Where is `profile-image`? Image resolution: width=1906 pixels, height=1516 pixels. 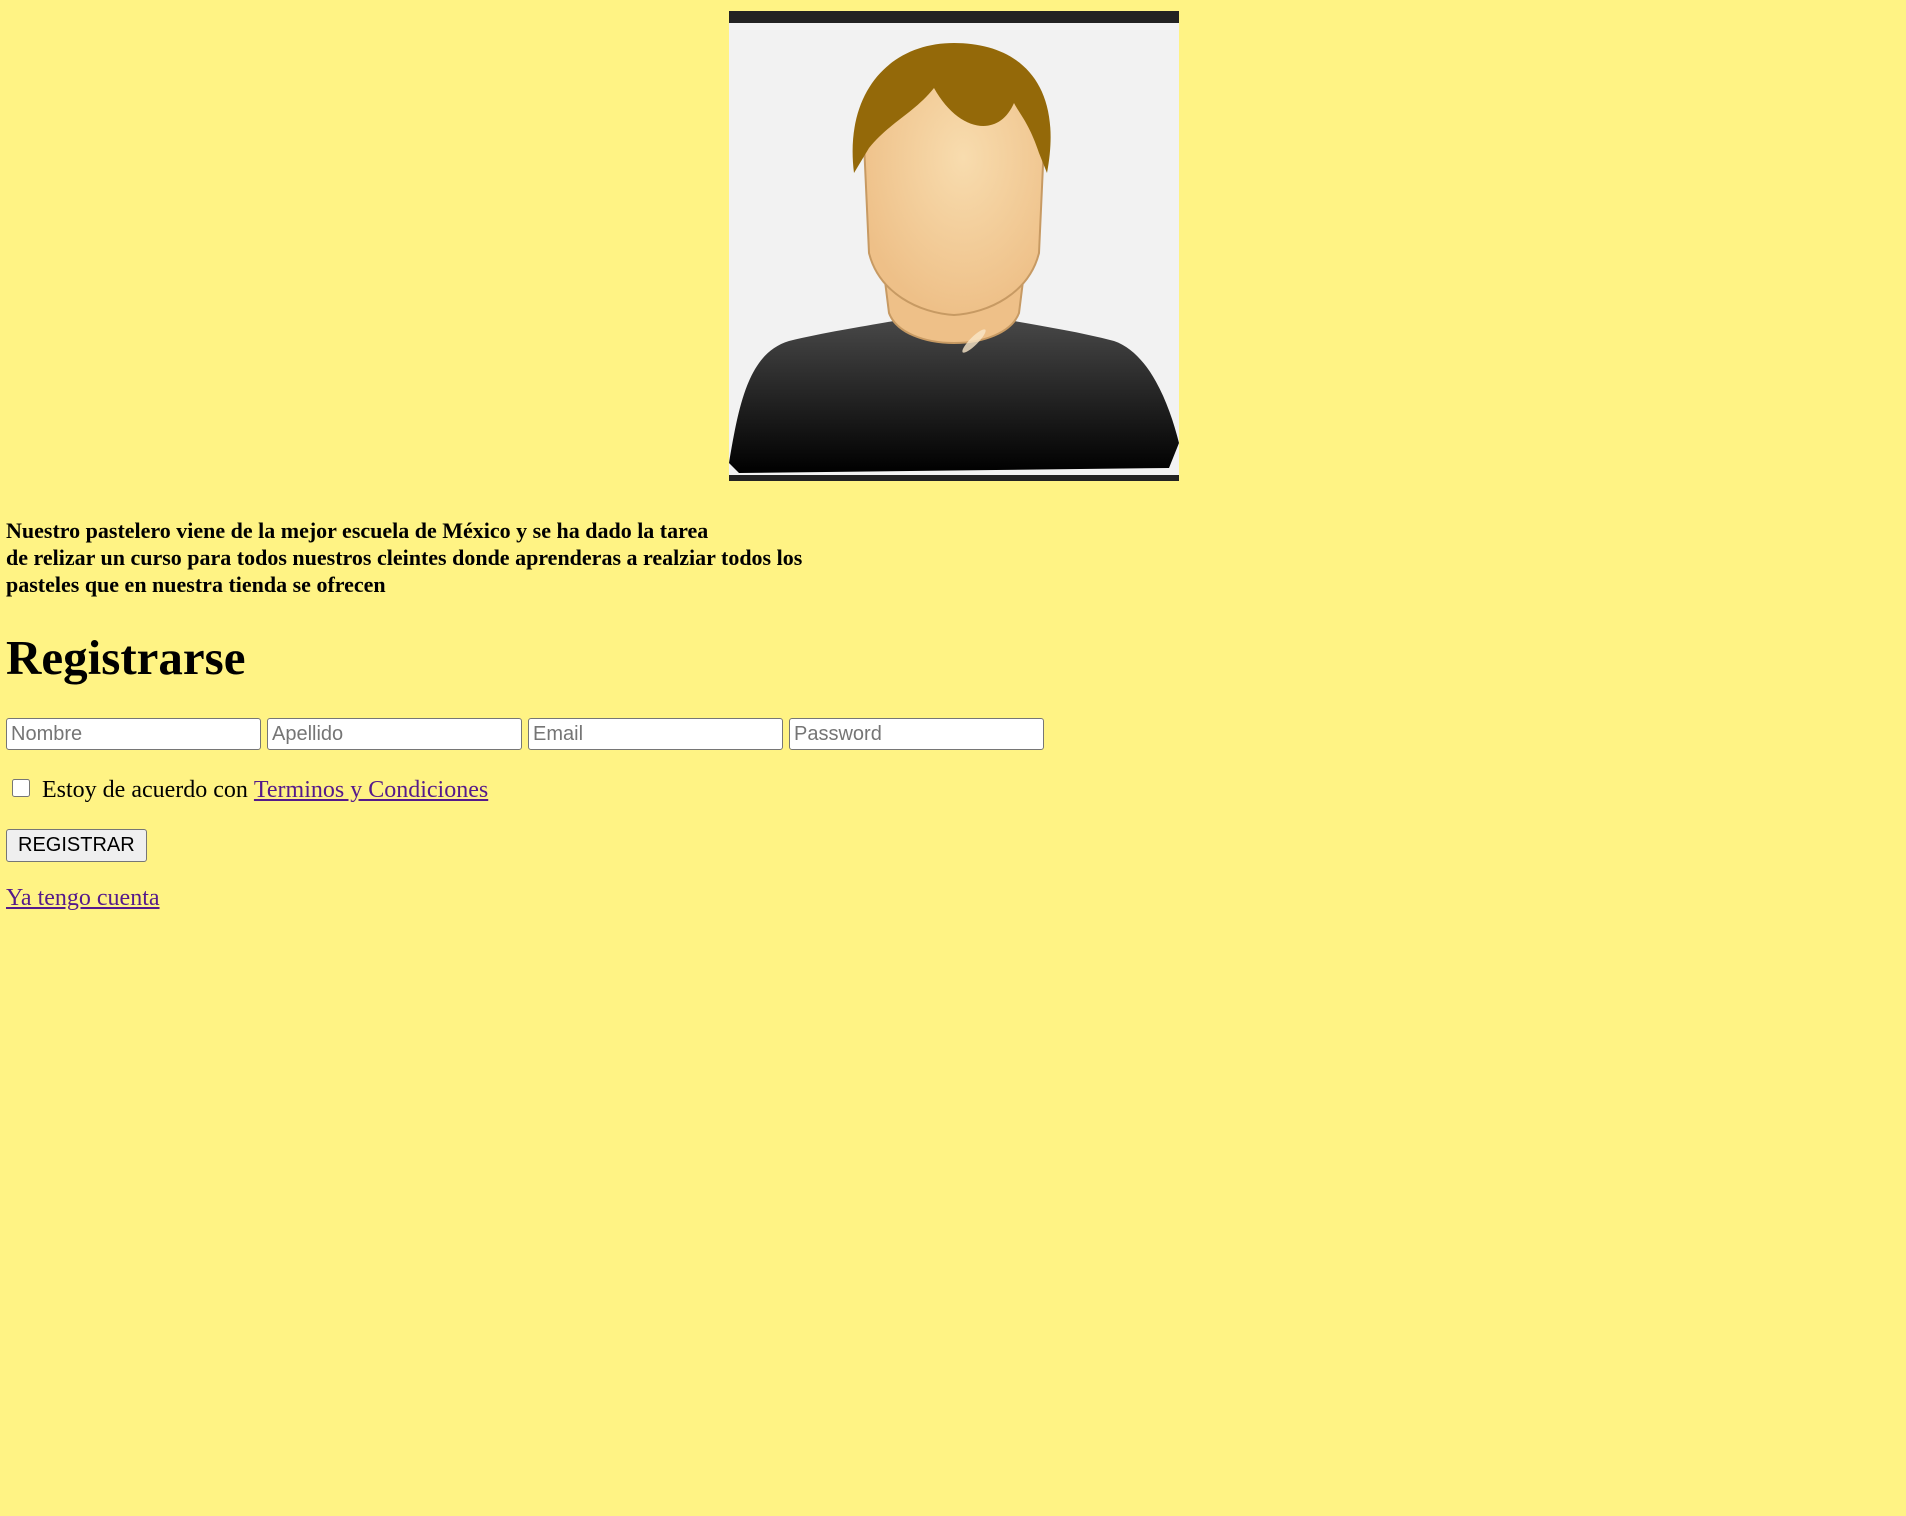
profile-image is located at coordinates (954, 246).